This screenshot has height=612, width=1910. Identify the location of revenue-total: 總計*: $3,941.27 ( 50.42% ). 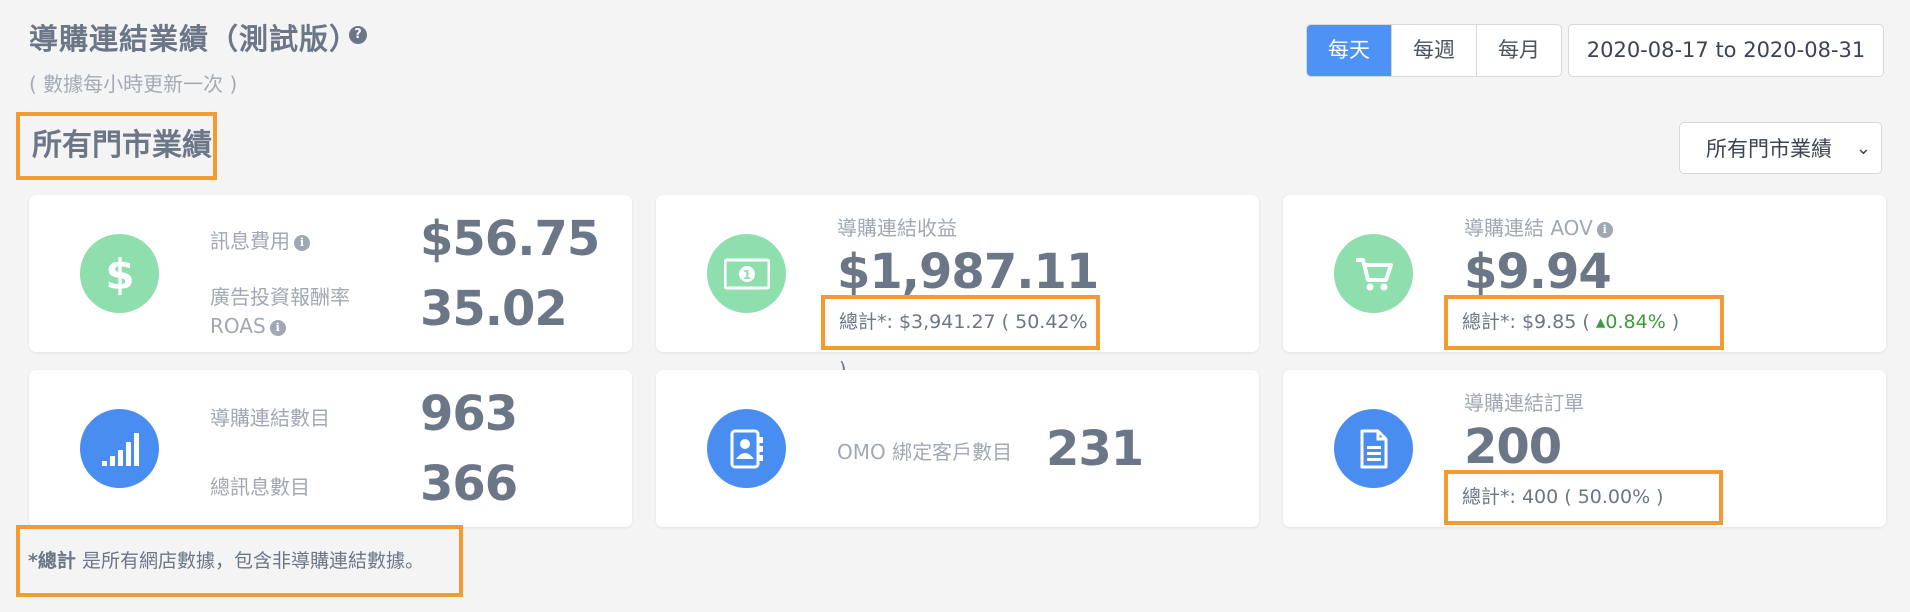
(960, 337).